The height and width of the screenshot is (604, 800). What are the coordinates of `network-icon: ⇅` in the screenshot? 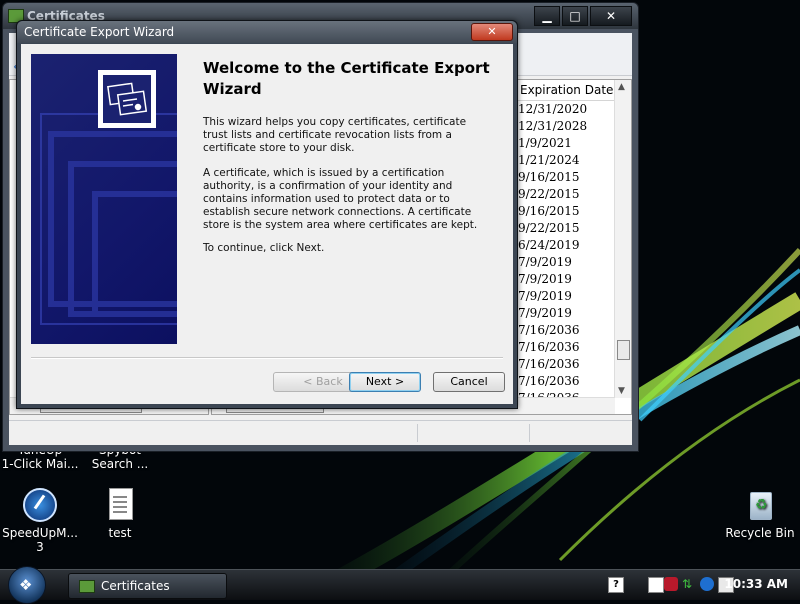 It's located at (689, 584).